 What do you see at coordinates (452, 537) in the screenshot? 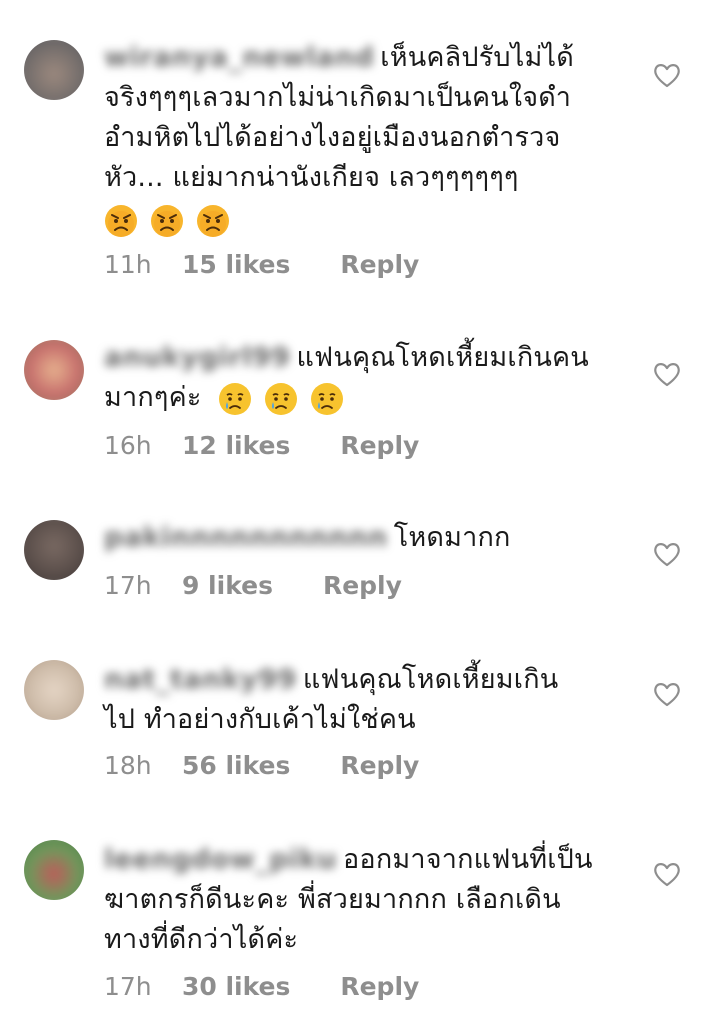
I see `comment-line: โหดมากก` at bounding box center [452, 537].